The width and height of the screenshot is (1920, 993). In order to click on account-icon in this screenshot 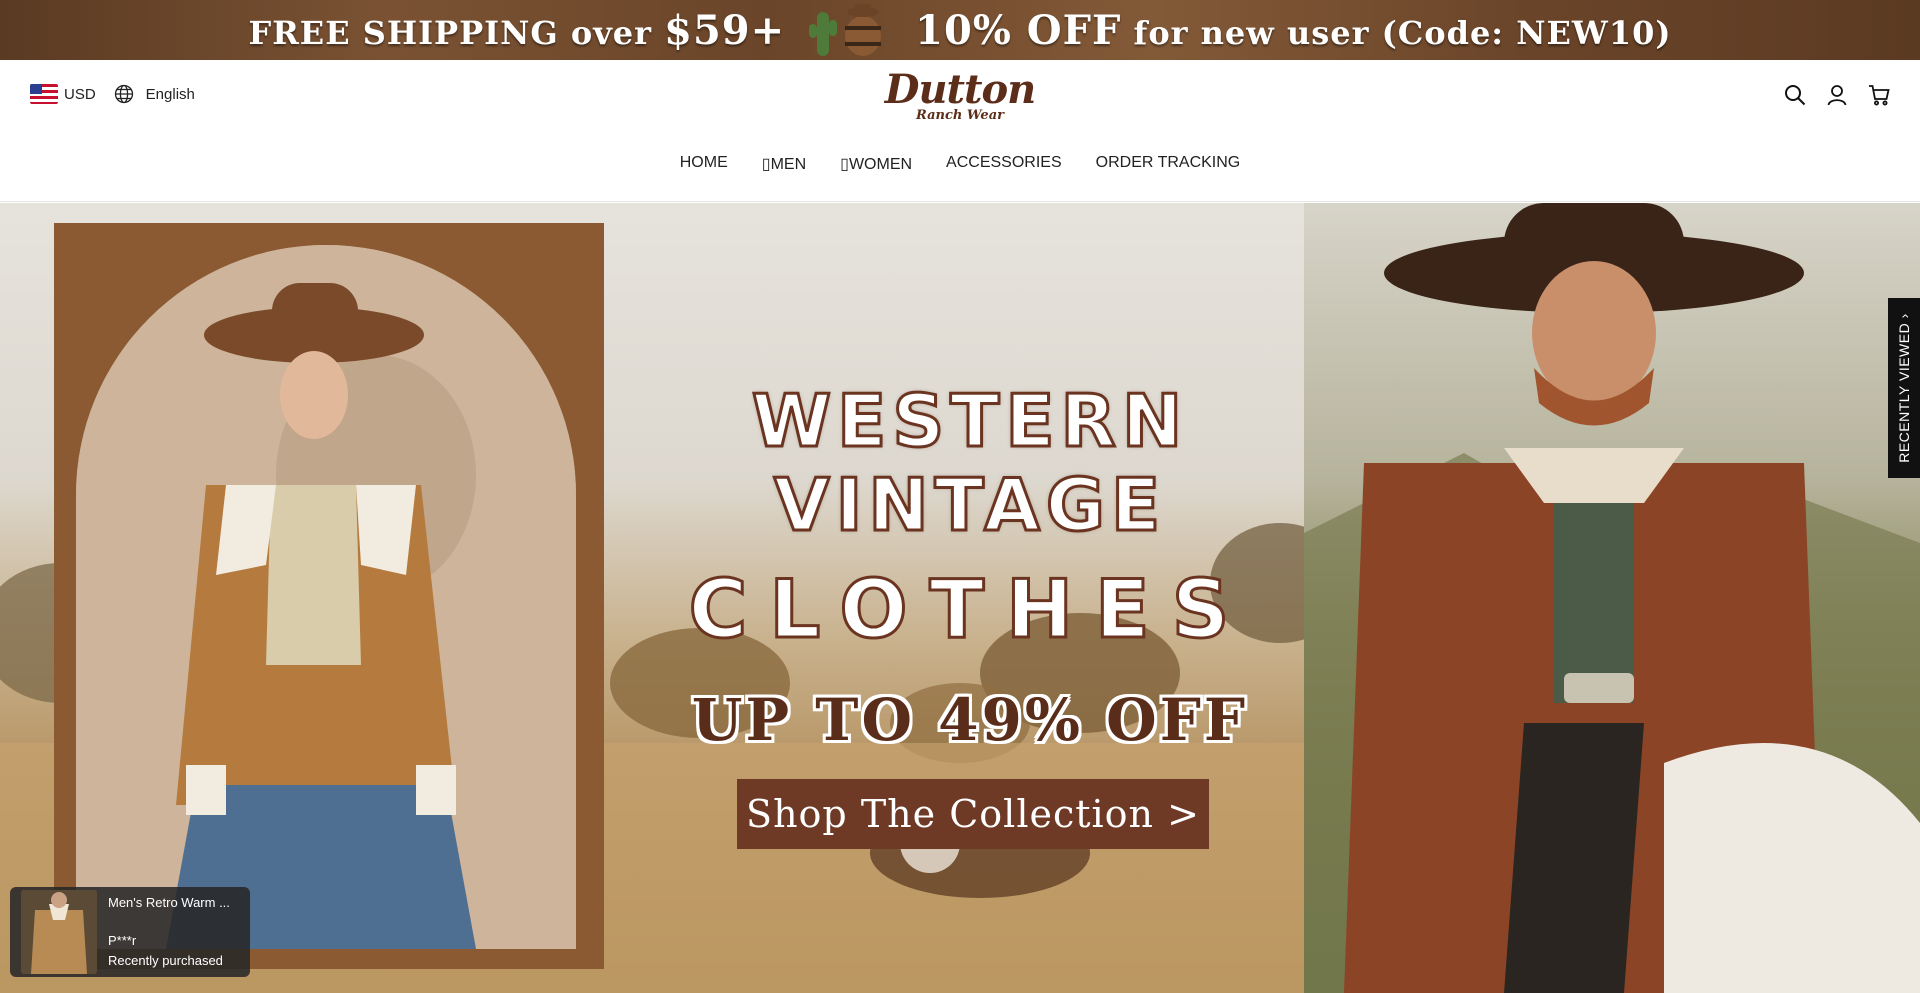, I will do `click(1837, 95)`.